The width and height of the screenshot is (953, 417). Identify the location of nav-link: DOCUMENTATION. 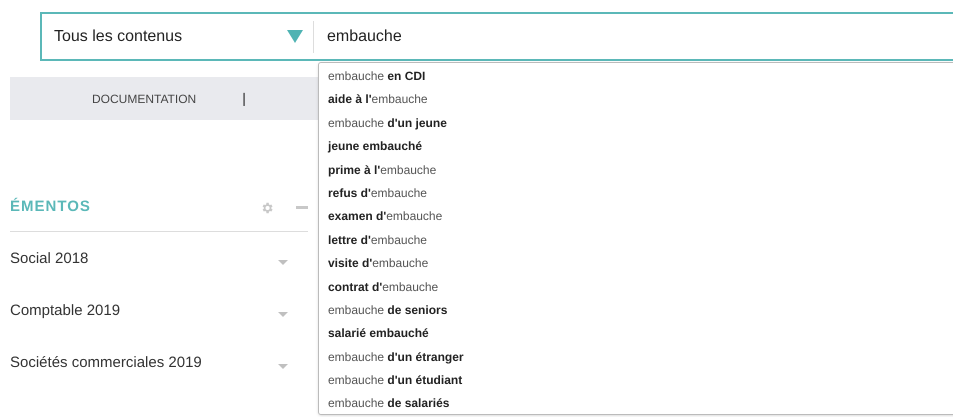
(144, 99).